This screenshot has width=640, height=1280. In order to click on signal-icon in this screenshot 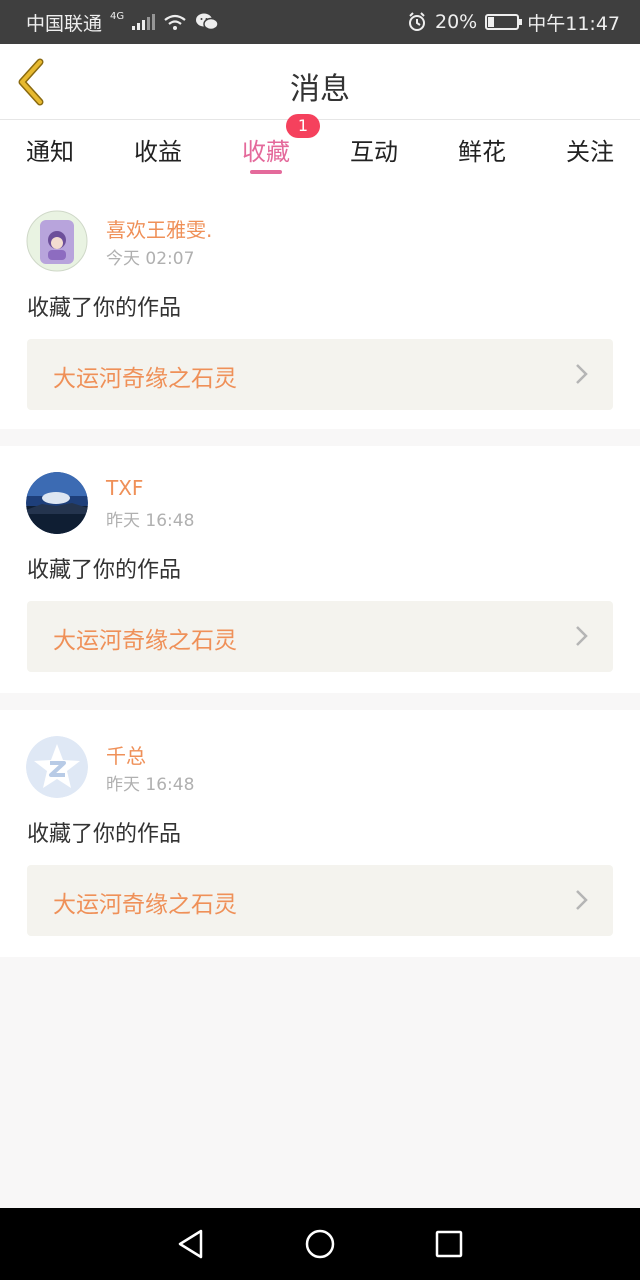, I will do `click(144, 22)`.